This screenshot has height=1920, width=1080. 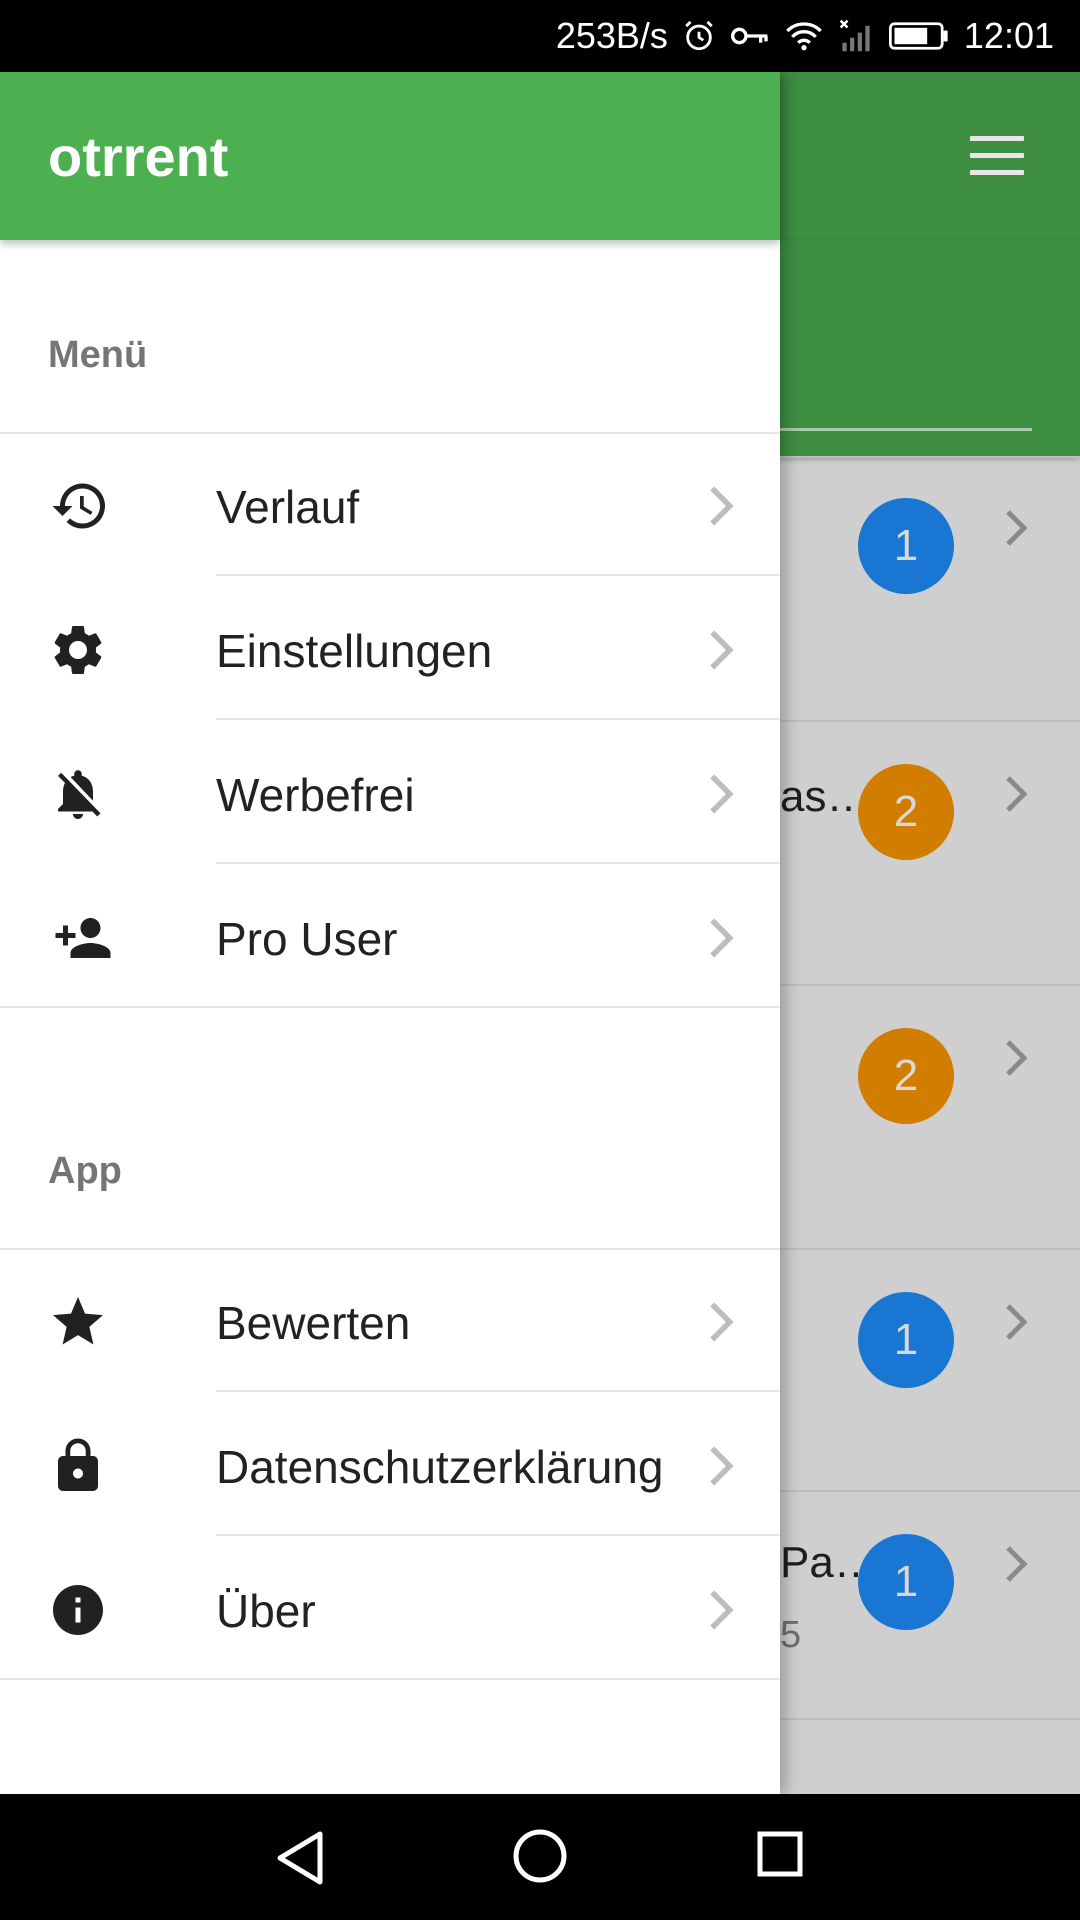 I want to click on signal-icon, so click(x=856, y=36).